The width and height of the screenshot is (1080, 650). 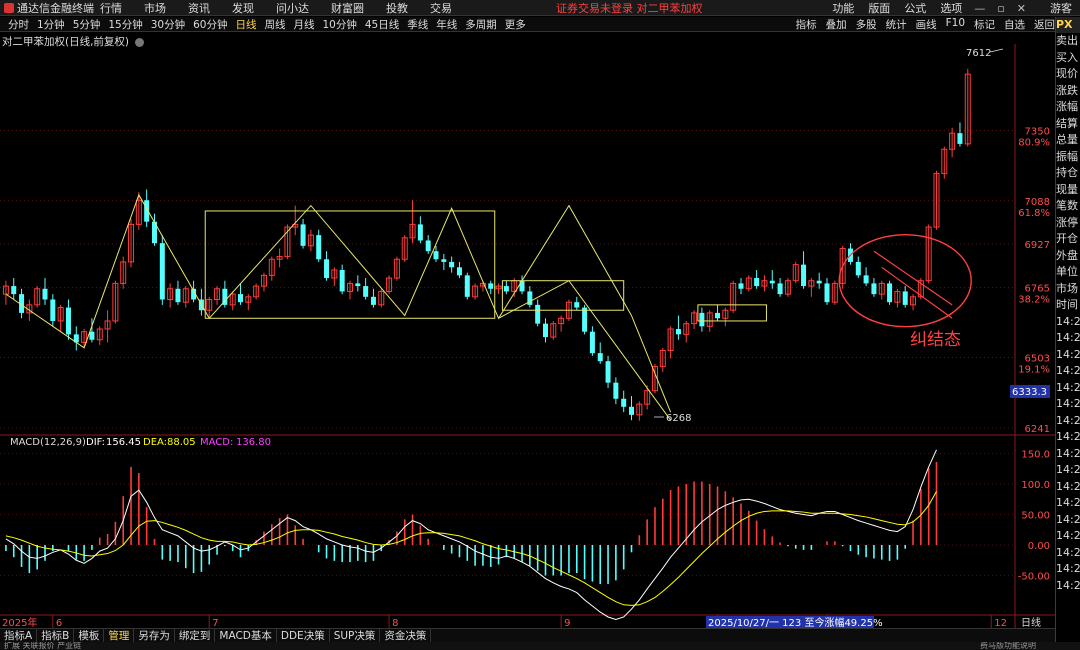 I want to click on quote-field-label: 结算, so click(x=1067, y=123).